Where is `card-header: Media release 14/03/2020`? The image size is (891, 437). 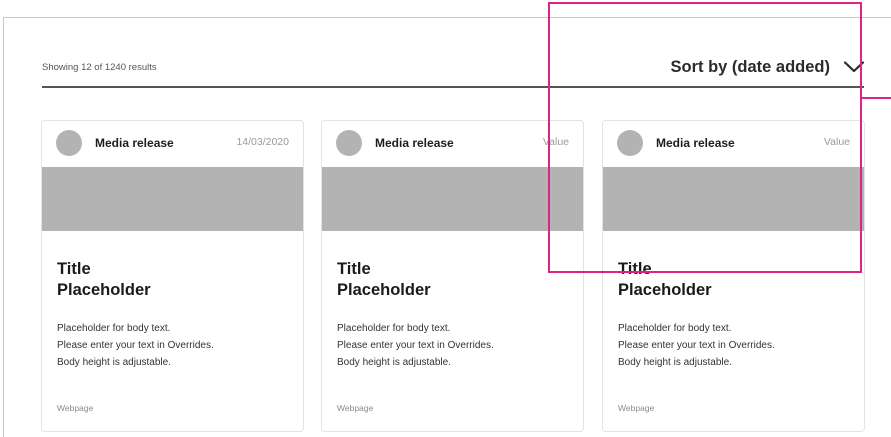
card-header: Media release 14/03/2020 is located at coordinates (172, 144).